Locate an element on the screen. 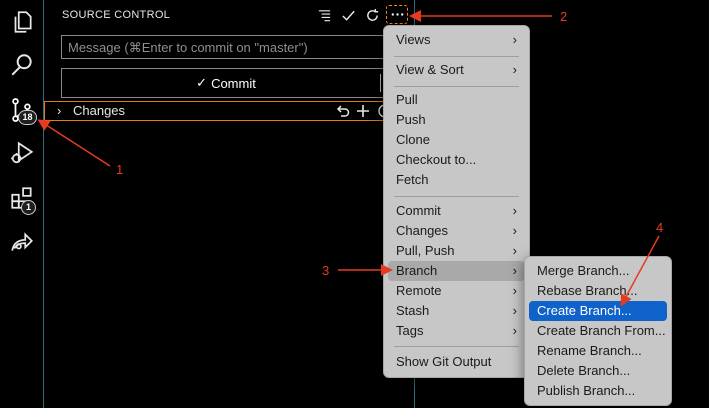  ellipsis-icon is located at coordinates (397, 14).